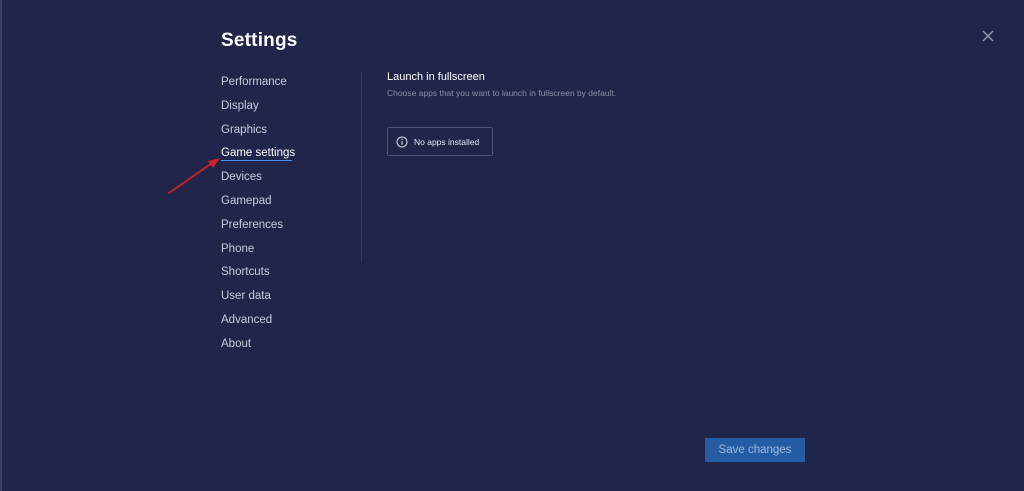  Describe the element at coordinates (286, 203) in the screenshot. I see `nav-item-gamepad: Gamepad` at that location.